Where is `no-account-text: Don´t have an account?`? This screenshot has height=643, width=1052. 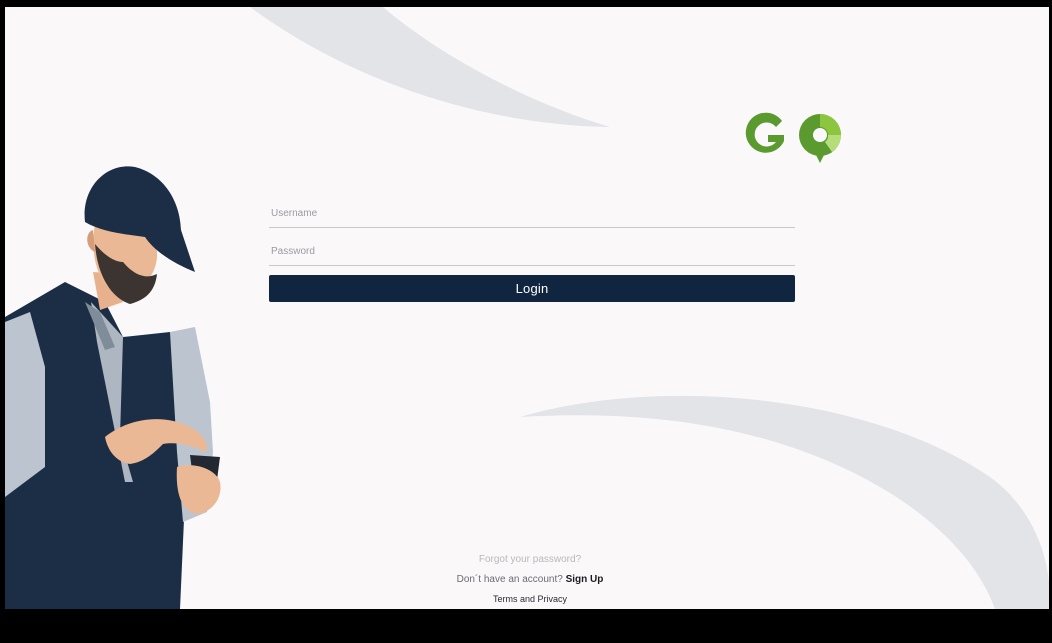
no-account-text: Don´t have an account? is located at coordinates (509, 579).